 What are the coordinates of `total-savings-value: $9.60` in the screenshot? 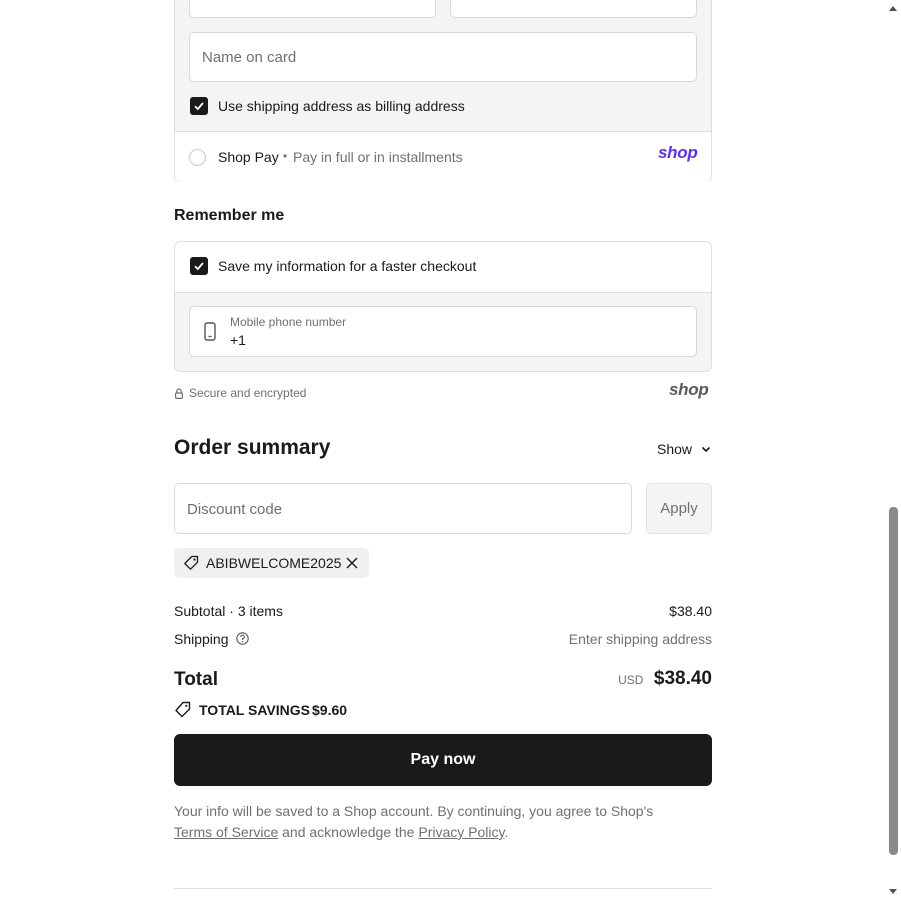 It's located at (330, 710).